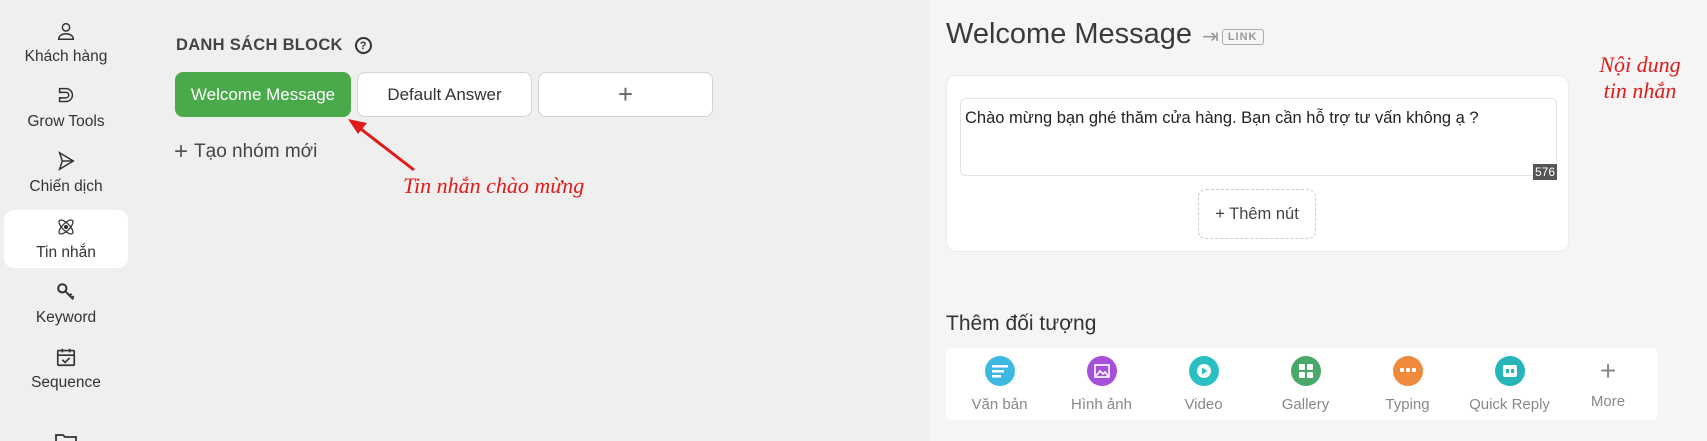 This screenshot has width=1707, height=441. I want to click on editor-title: Welcome Message, so click(1069, 34).